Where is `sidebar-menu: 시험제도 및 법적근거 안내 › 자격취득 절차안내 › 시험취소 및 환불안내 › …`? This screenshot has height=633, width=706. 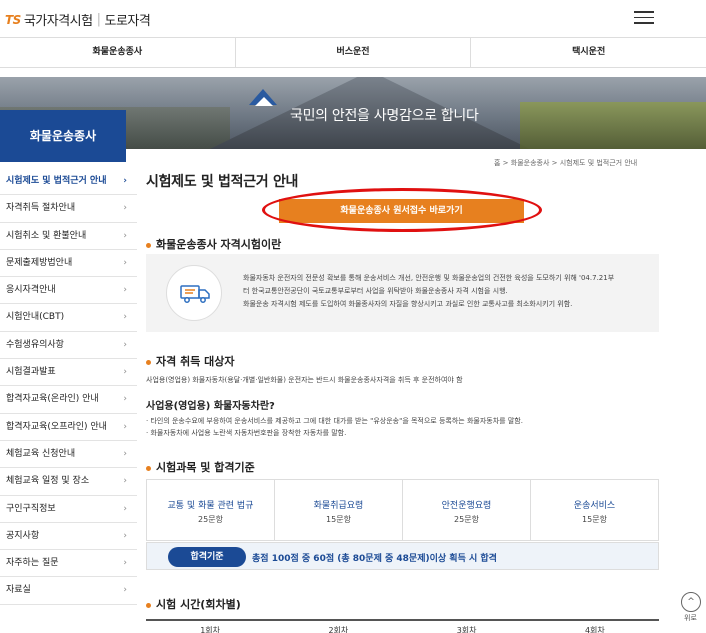
sidebar-menu: 시험제도 및 법적근거 안내 › 자격취득 절차안내 › 시험취소 및 환불안내 › … is located at coordinates (68, 386).